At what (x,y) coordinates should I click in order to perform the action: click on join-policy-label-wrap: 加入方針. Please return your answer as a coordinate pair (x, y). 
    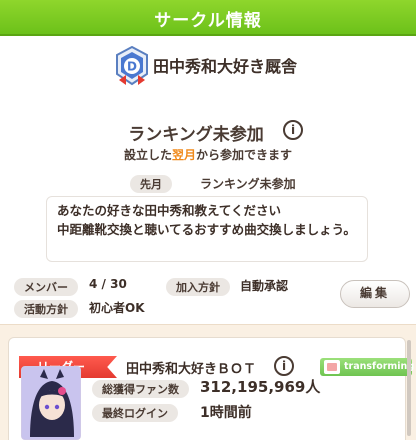
    Looking at the image, I should click on (198, 286).